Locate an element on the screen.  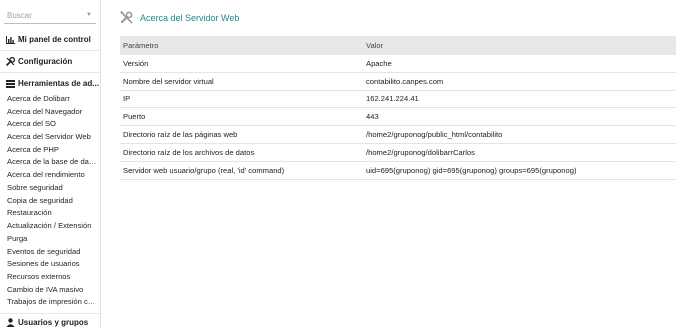
menu-item-about-os: Acerca del SO is located at coordinates (52, 123).